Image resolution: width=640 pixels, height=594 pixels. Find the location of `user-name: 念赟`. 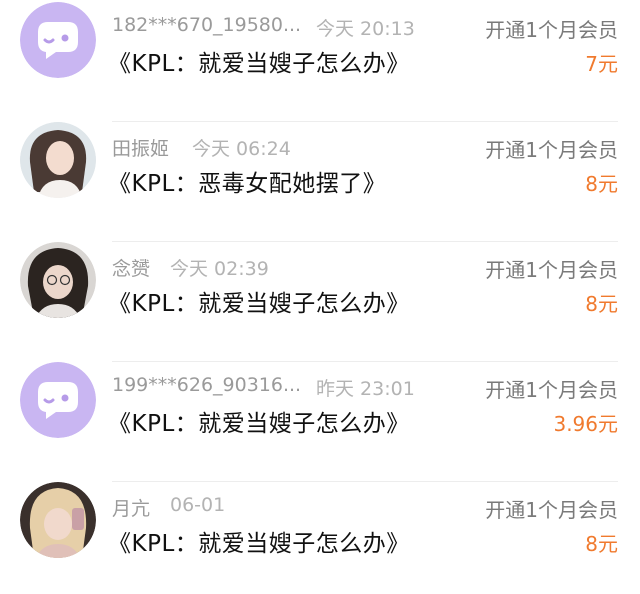

user-name: 念赟 is located at coordinates (131, 269).